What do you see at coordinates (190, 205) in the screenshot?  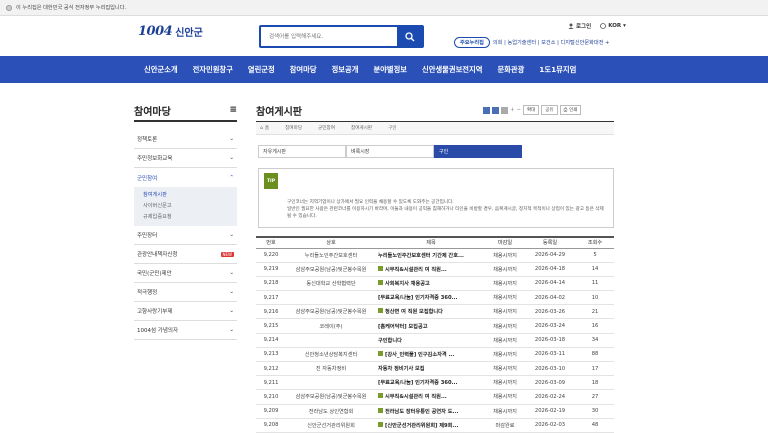 I see `submenu-item: 사이버신문고` at bounding box center [190, 205].